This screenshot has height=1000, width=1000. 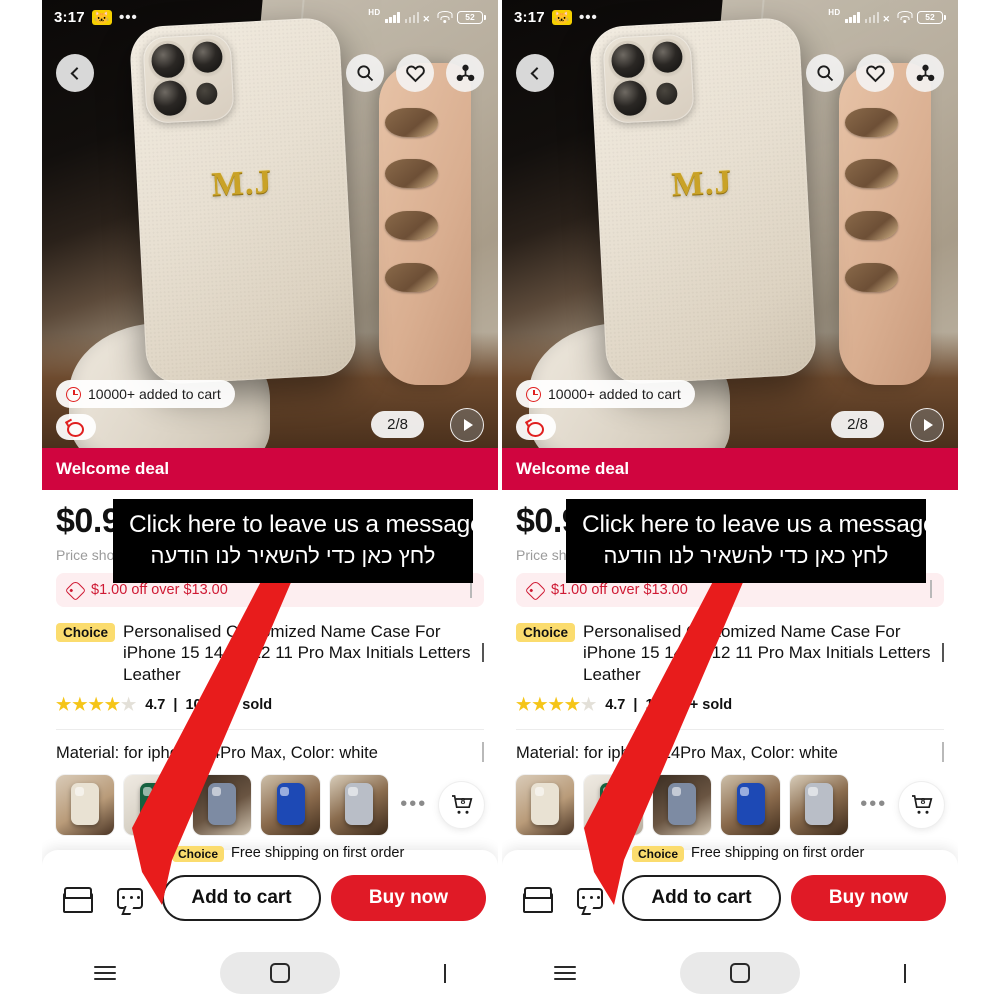 I want to click on status-bar-right: HD ✕ 52, so click(x=887, y=15).